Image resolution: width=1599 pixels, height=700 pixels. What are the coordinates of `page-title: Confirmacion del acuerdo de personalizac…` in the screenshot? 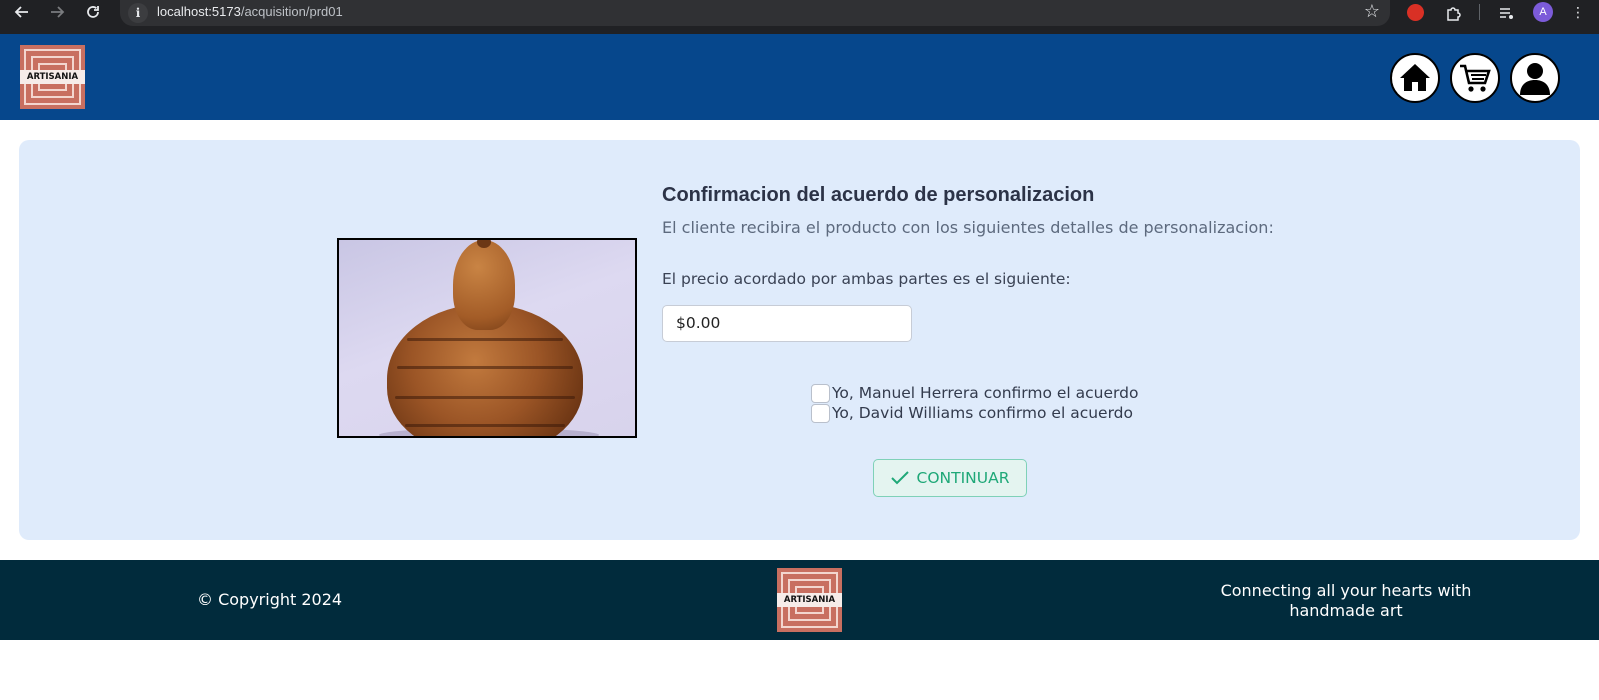 It's located at (878, 195).